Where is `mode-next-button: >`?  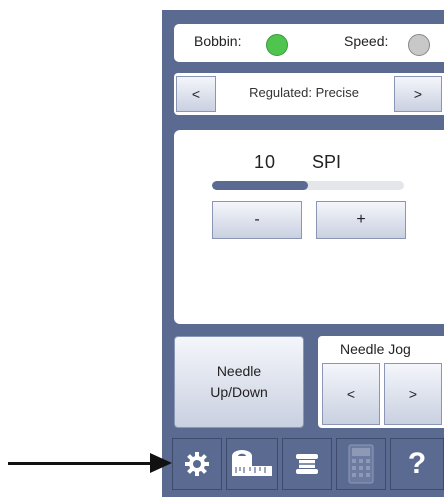 mode-next-button: > is located at coordinates (418, 94).